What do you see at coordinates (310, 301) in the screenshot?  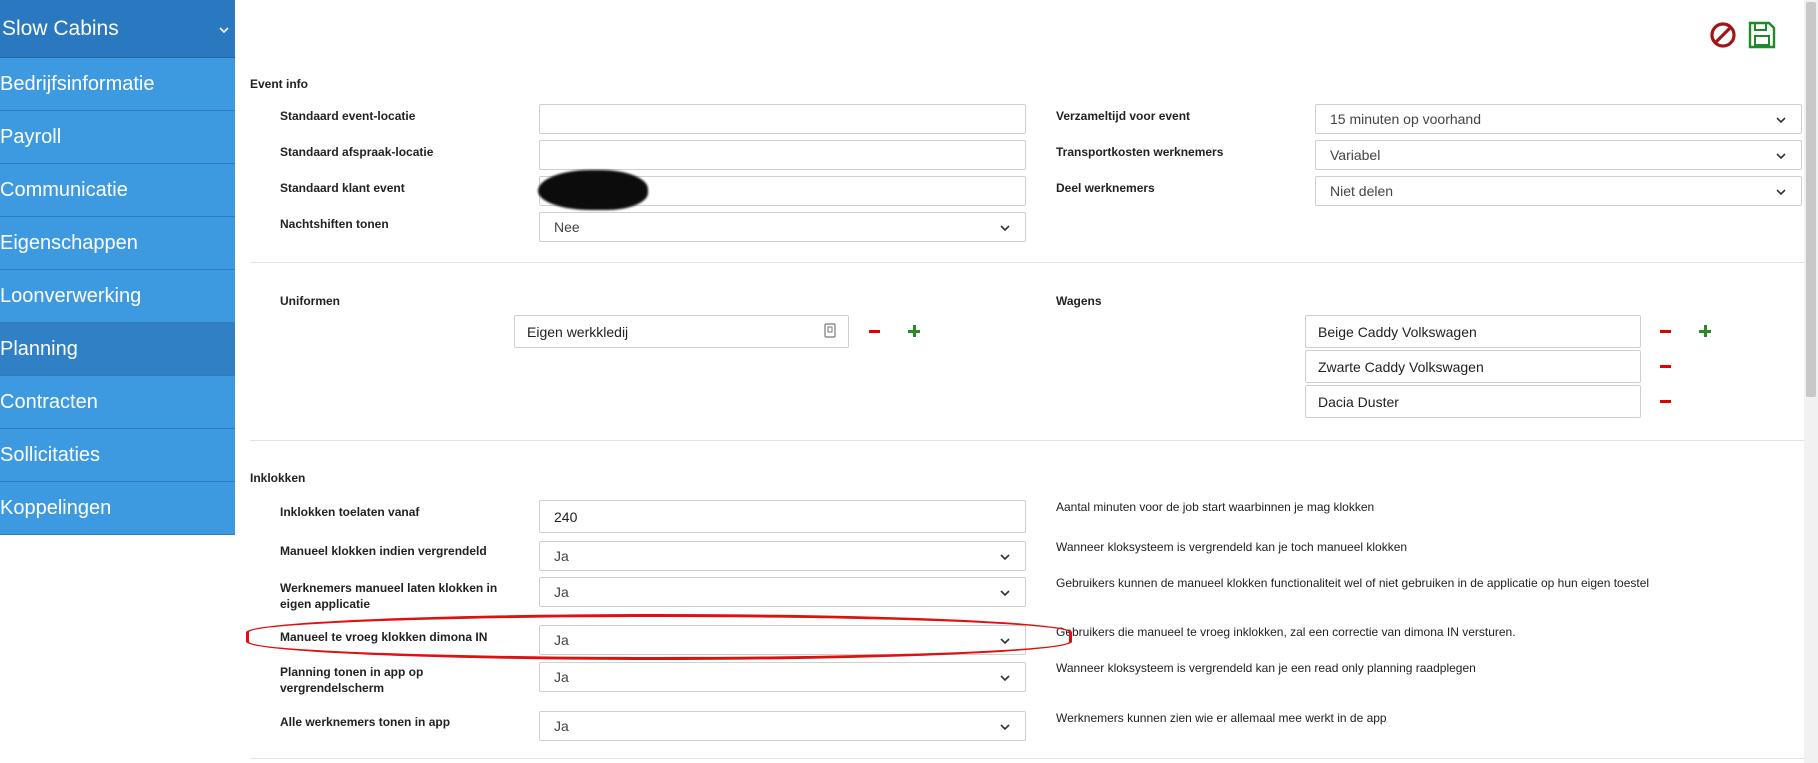 I see `uniforms-title: Uniformen` at bounding box center [310, 301].